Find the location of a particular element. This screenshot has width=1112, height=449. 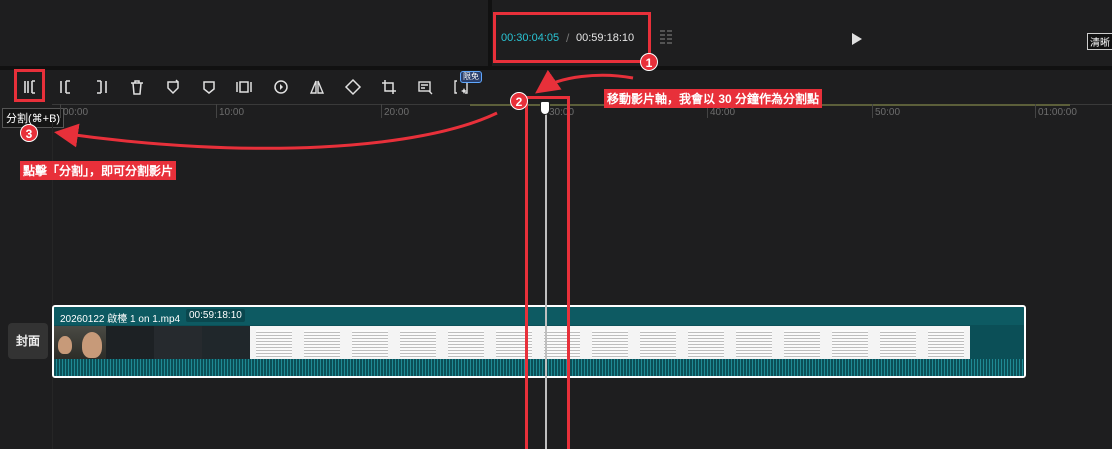

timeline-grid-icon is located at coordinates (666, 37).